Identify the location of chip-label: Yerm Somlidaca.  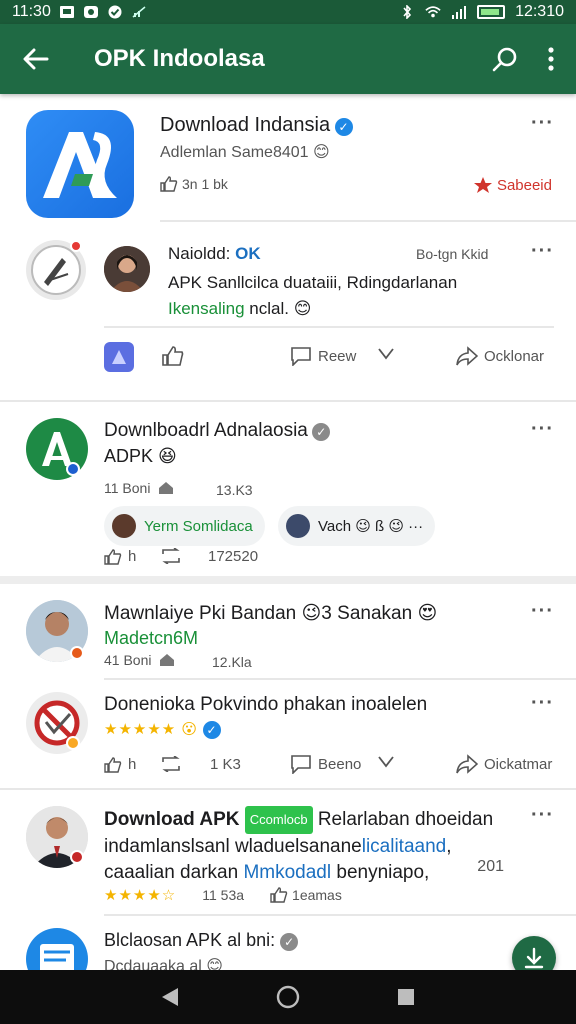
(198, 526).